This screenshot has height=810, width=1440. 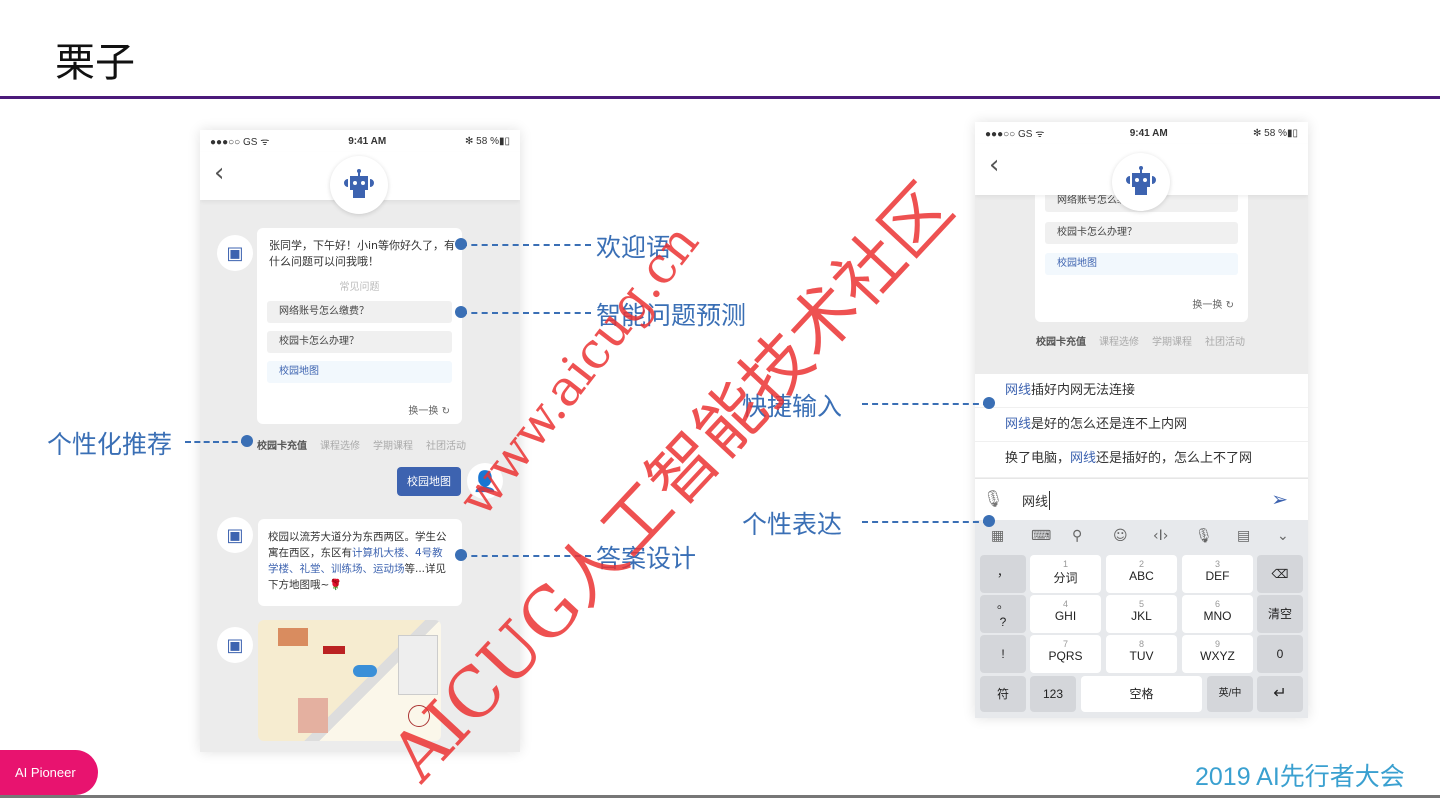 I want to click on greeting-text: 张同学，下午好！小in等你好久了，有什么问题可以问我哦！, so click(x=362, y=253).